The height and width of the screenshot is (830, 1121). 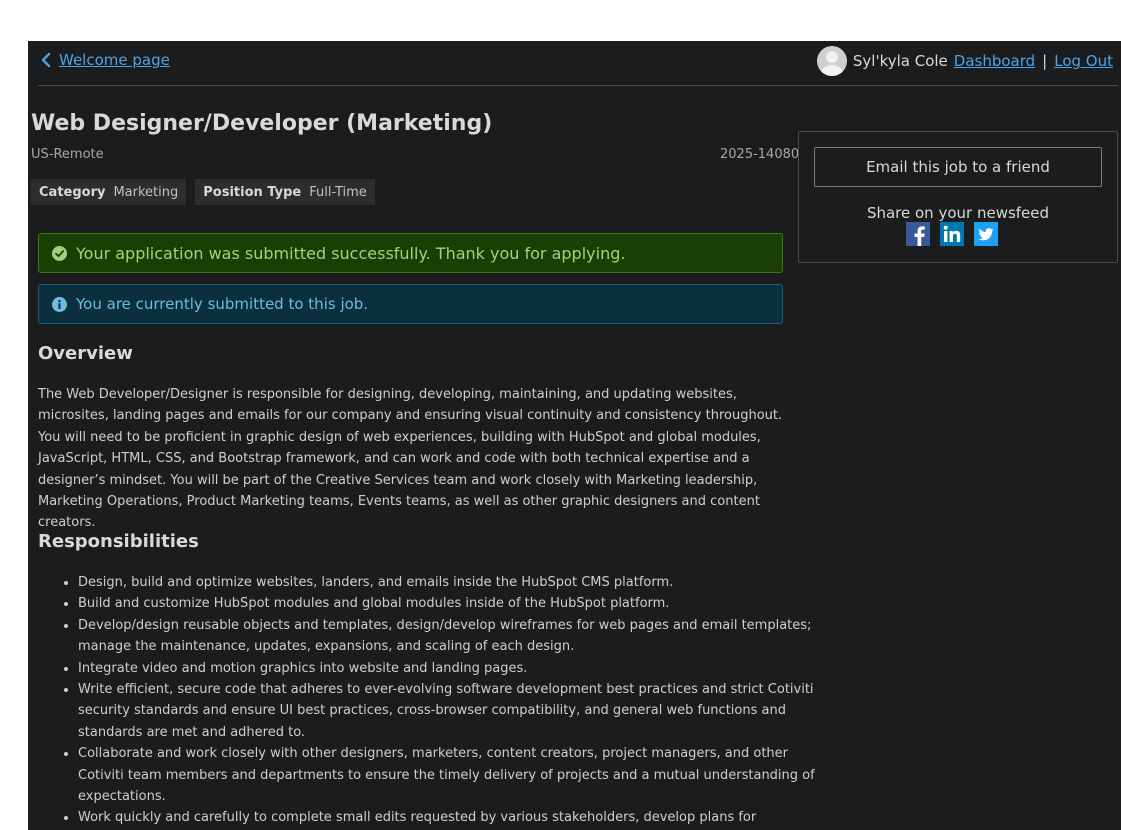 What do you see at coordinates (338, 192) in the screenshot?
I see `position-type-tag-value: Full-Time` at bounding box center [338, 192].